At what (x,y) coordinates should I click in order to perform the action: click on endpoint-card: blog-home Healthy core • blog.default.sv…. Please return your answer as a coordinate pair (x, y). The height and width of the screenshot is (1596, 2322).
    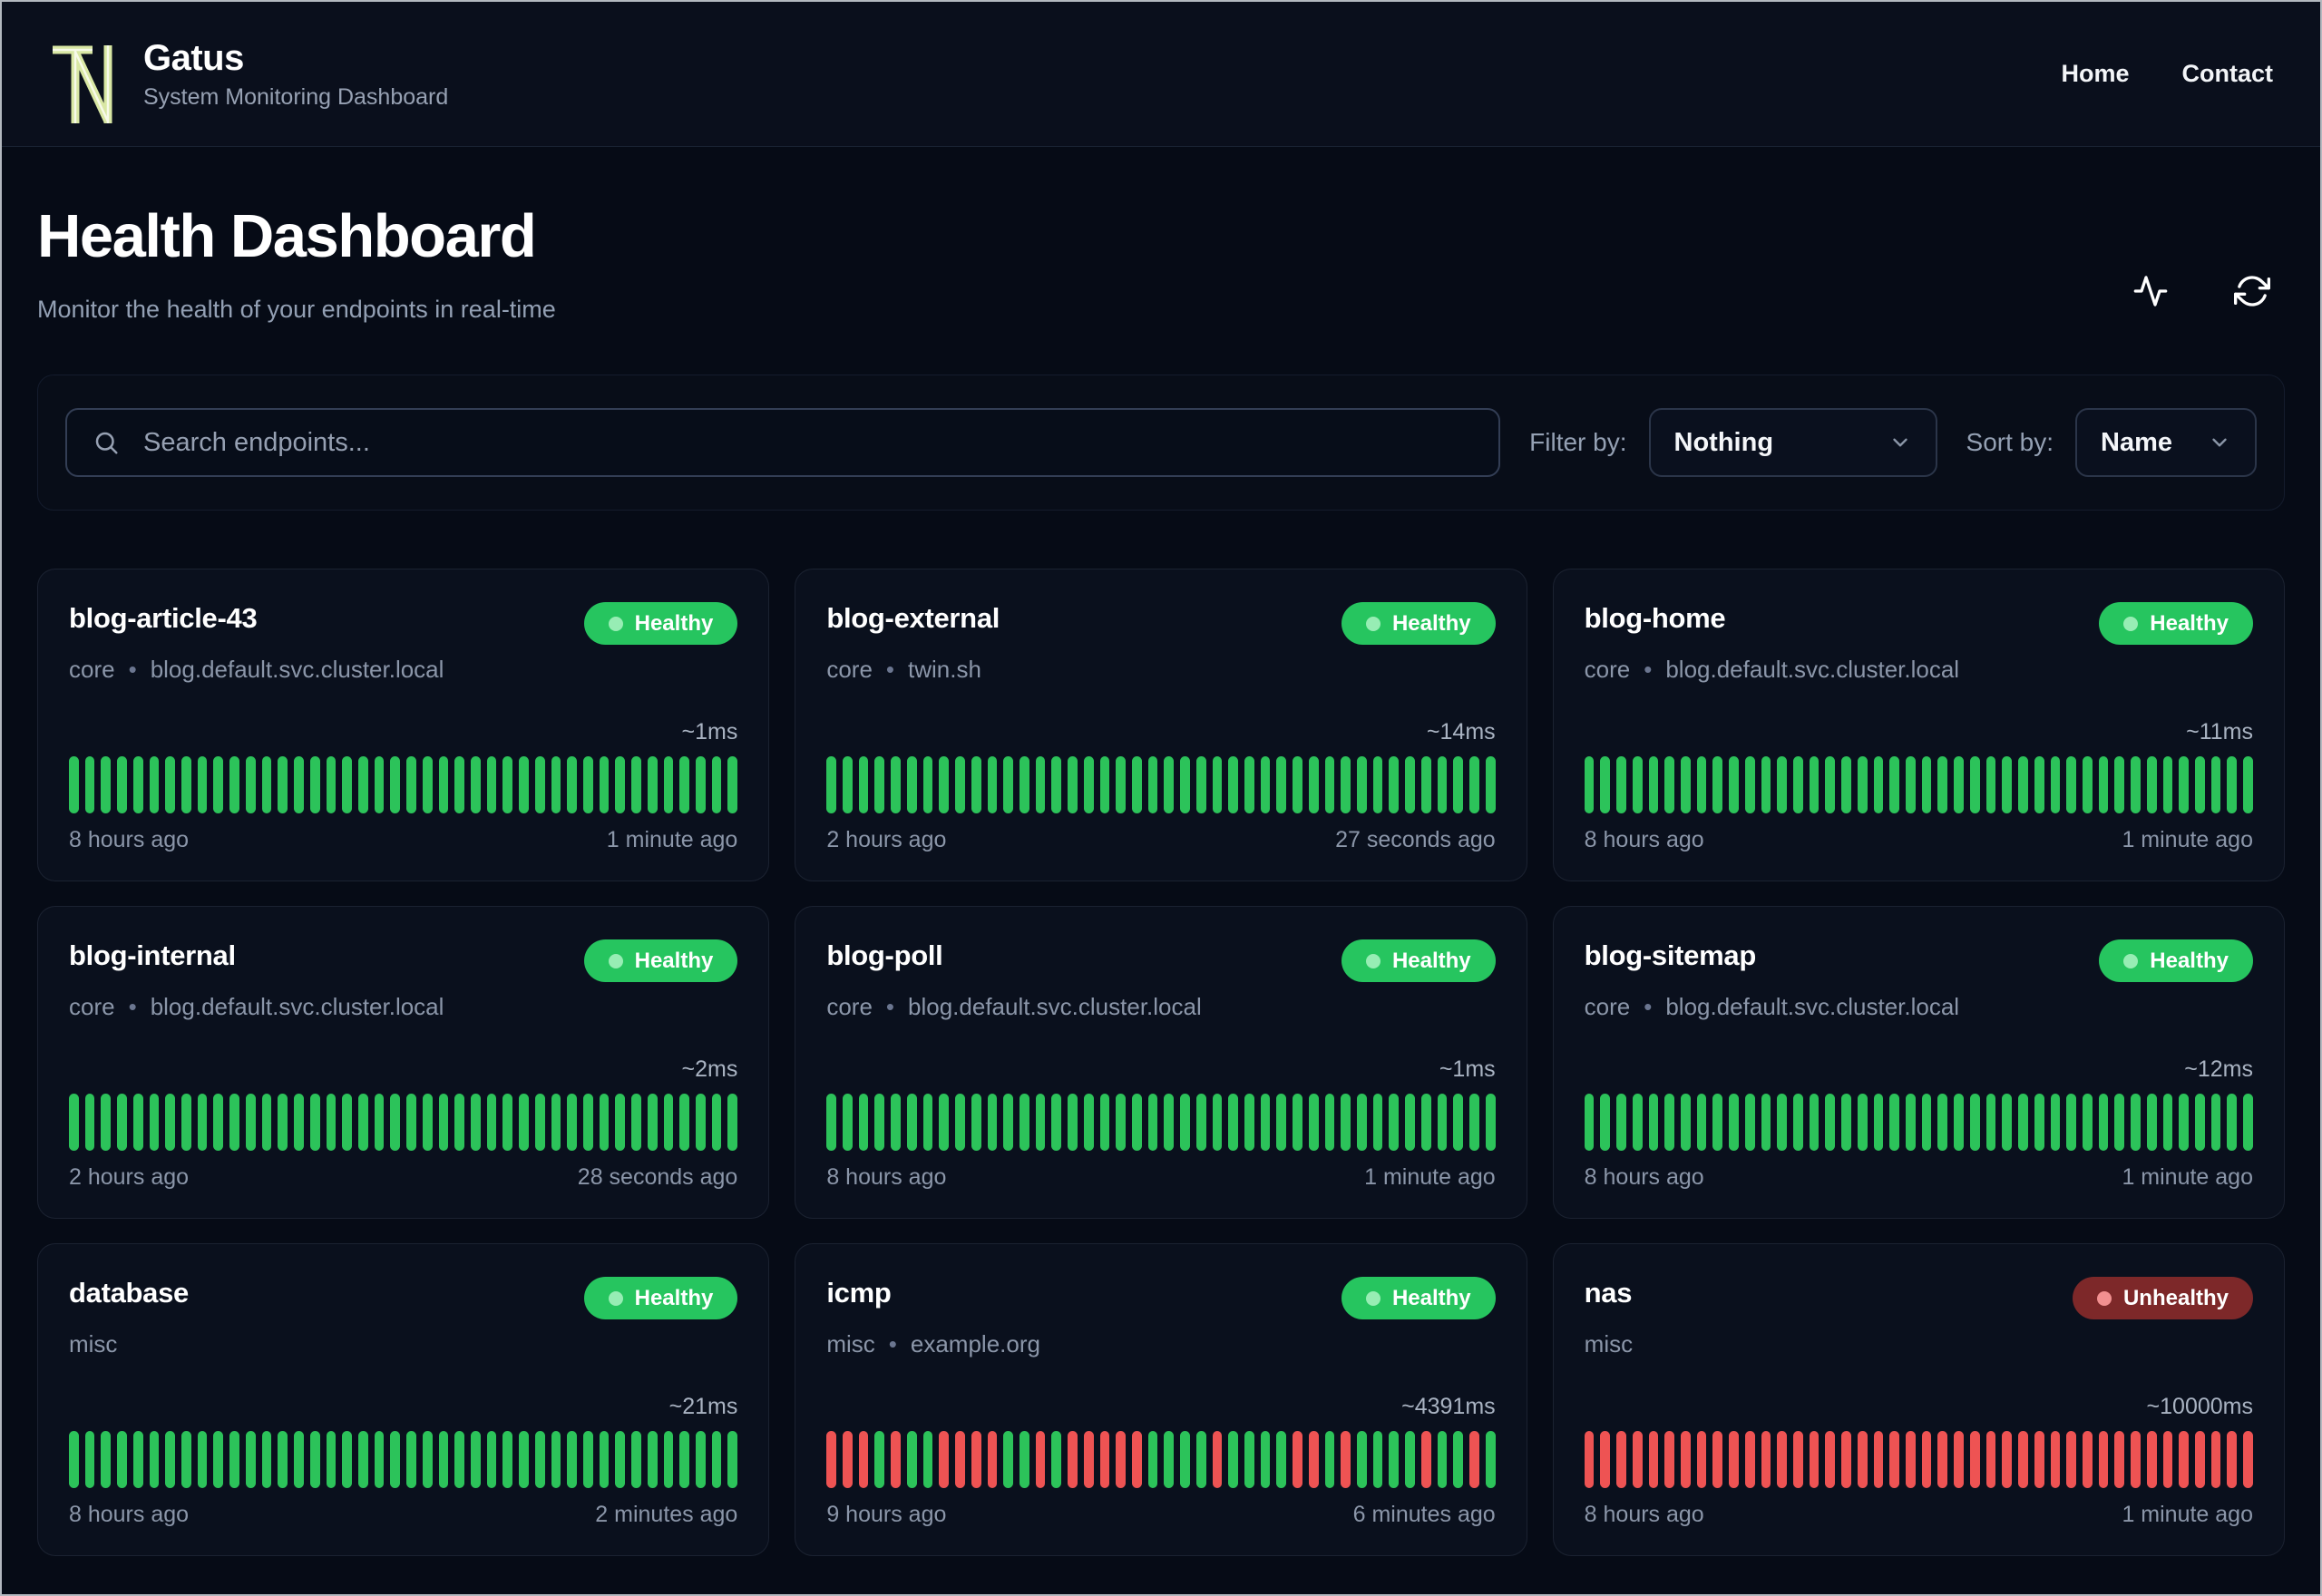
    Looking at the image, I should click on (1918, 725).